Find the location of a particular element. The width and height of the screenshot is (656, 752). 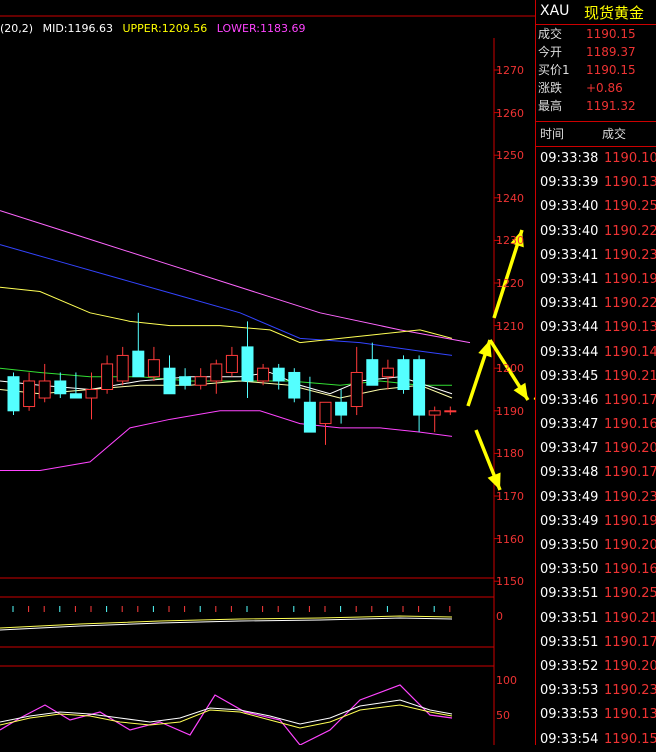

indicator-j-line is located at coordinates (226, 712).